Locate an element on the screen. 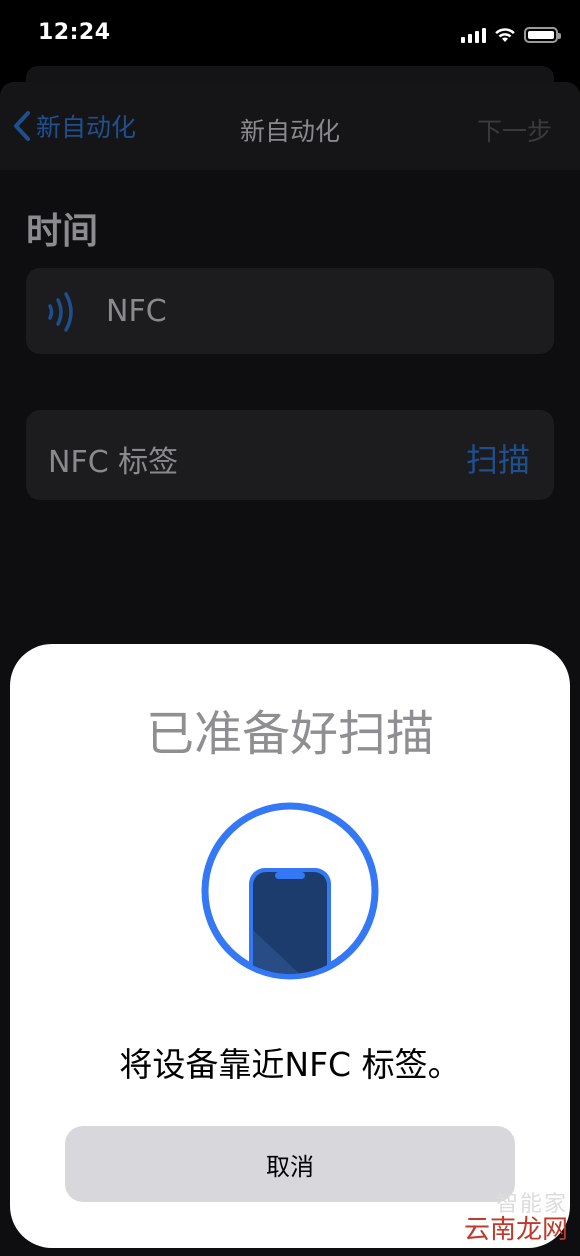 The image size is (580, 1256). battery-icon is located at coordinates (542, 35).